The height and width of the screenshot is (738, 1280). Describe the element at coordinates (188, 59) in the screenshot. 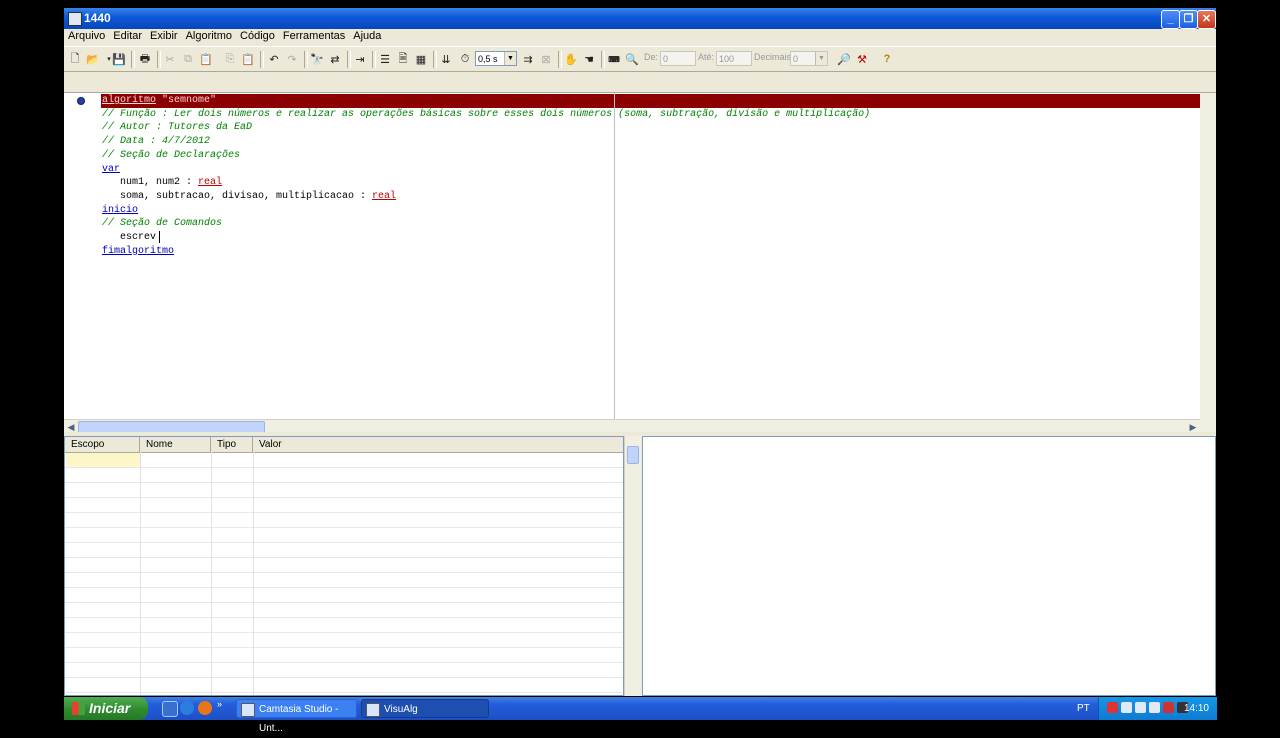

I see `copy-icon: ⧉` at that location.